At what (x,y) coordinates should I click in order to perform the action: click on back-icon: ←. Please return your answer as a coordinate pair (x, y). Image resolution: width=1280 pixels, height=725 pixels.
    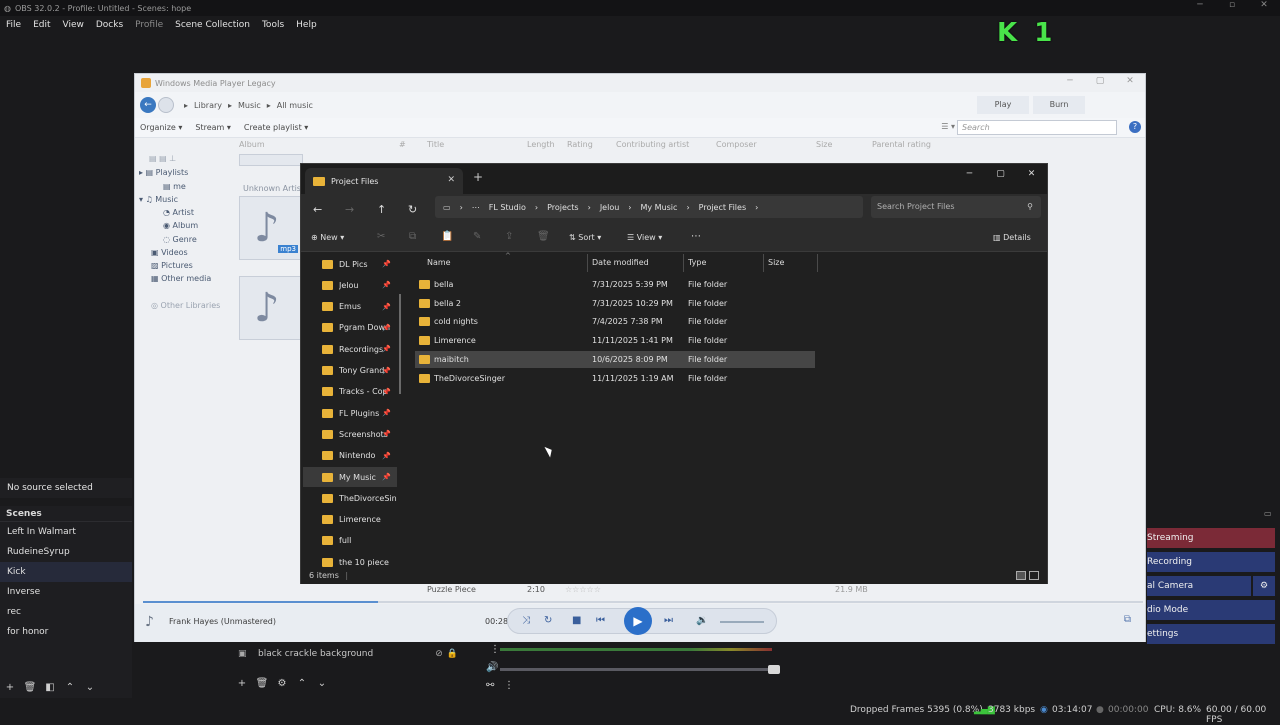
    Looking at the image, I should click on (317, 209).